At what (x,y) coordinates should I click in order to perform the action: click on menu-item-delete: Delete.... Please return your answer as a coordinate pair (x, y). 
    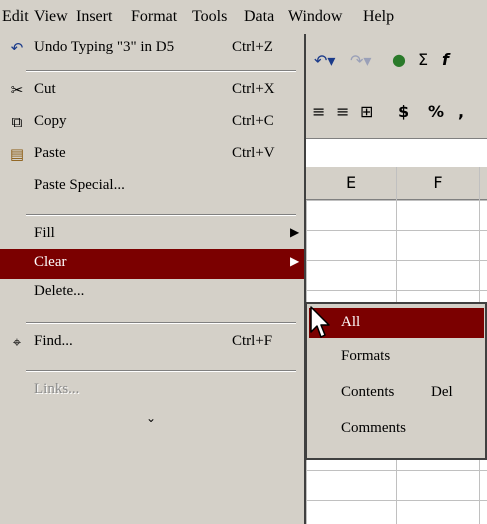
    Looking at the image, I should click on (152, 293).